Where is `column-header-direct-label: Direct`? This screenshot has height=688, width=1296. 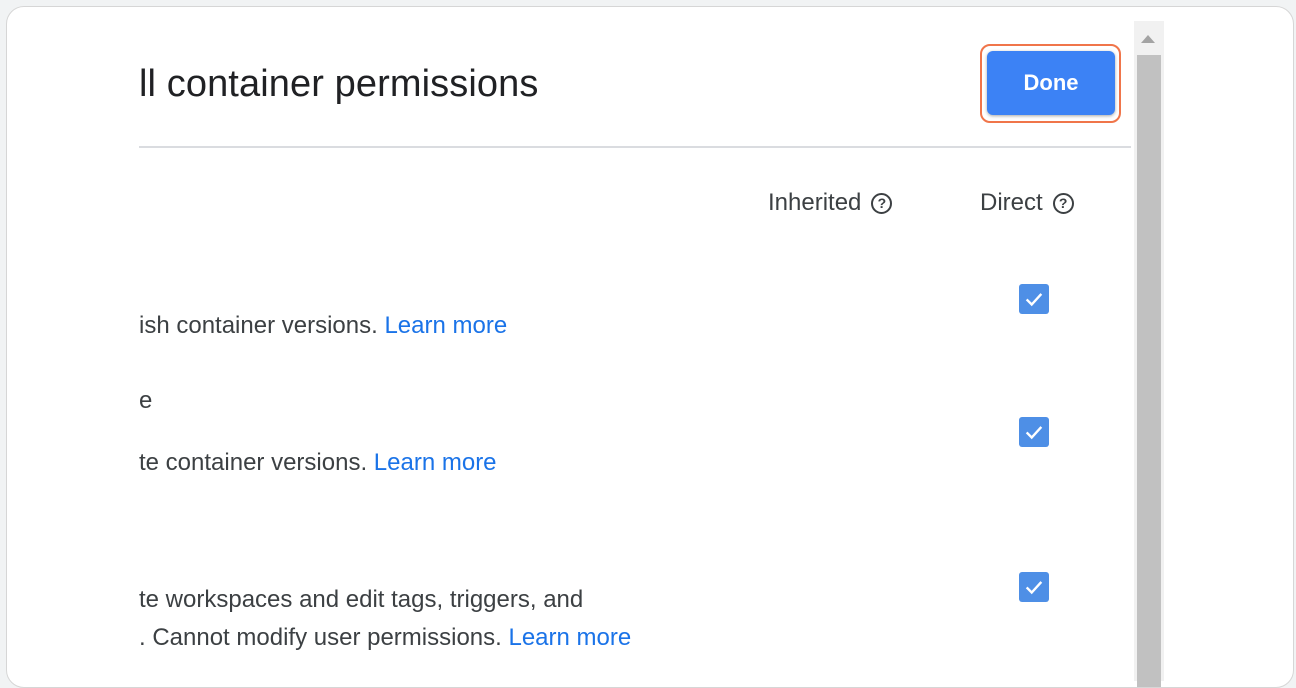 column-header-direct-label: Direct is located at coordinates (1011, 202).